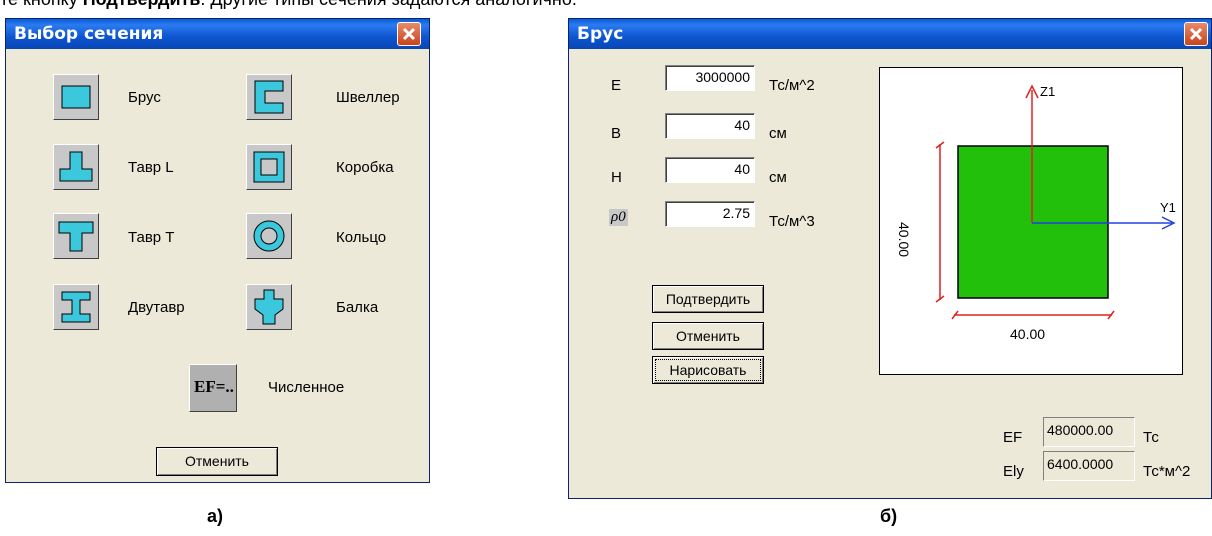  Describe the element at coordinates (1168, 207) in the screenshot. I see `y-axis-label: Y1` at that location.